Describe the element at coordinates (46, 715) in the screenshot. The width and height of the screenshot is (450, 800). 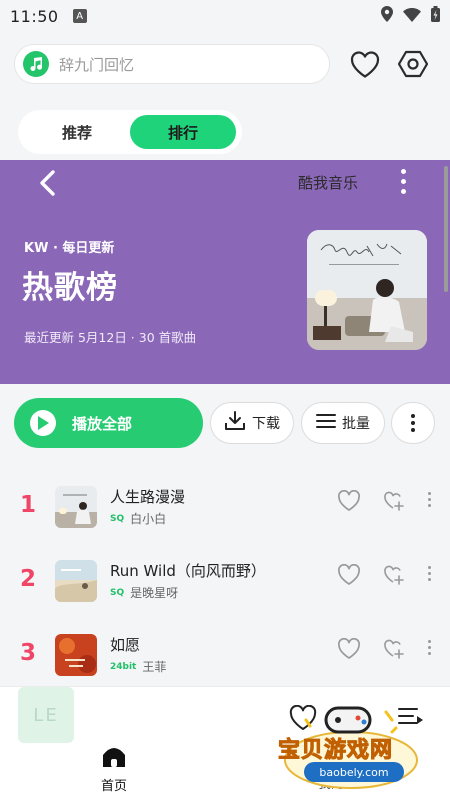
I see `mini-player-cover: LE` at that location.